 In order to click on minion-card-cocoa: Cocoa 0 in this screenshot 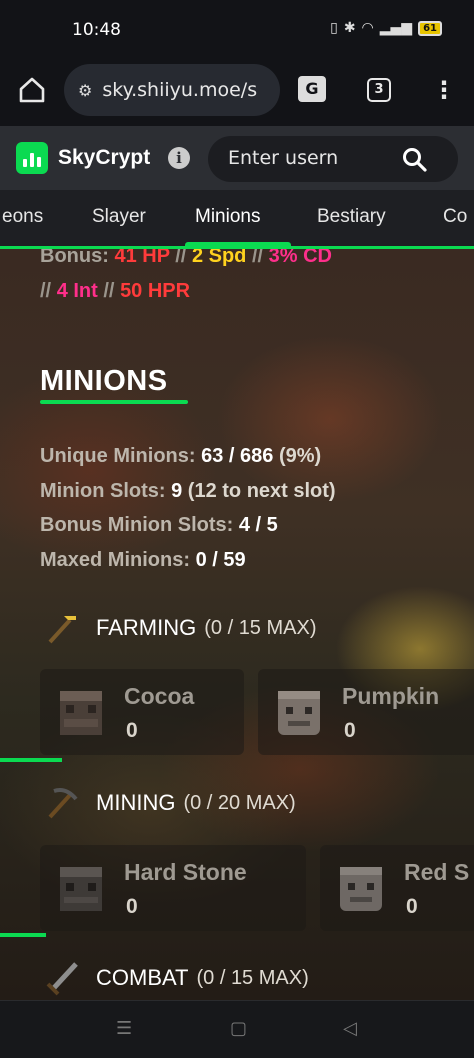, I will do `click(142, 712)`.